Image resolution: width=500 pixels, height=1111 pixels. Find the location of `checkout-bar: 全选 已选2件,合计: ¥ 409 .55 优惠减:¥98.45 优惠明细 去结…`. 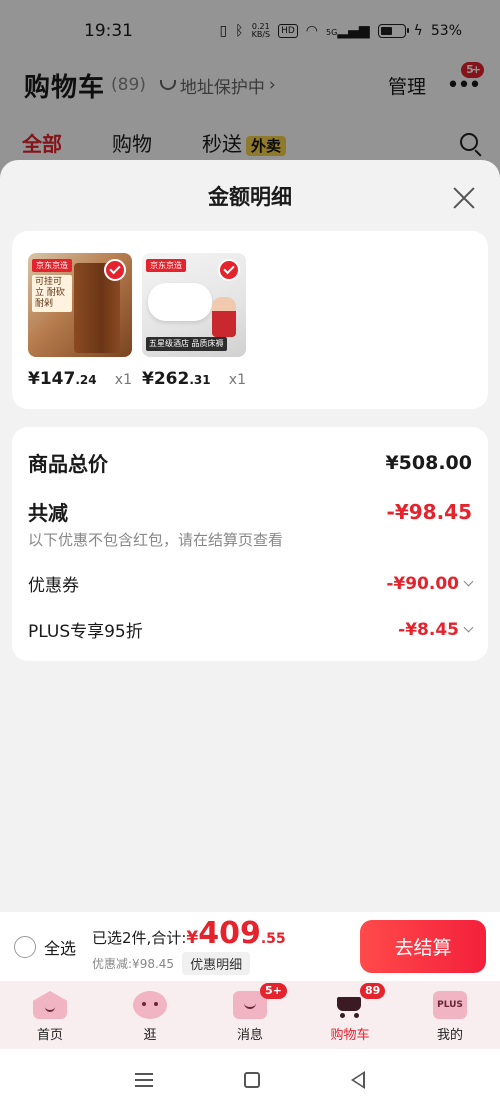

checkout-bar: 全选 已选2件,合计: ¥ 409 .55 优惠减:¥98.45 优惠明细 去结… is located at coordinates (250, 946).